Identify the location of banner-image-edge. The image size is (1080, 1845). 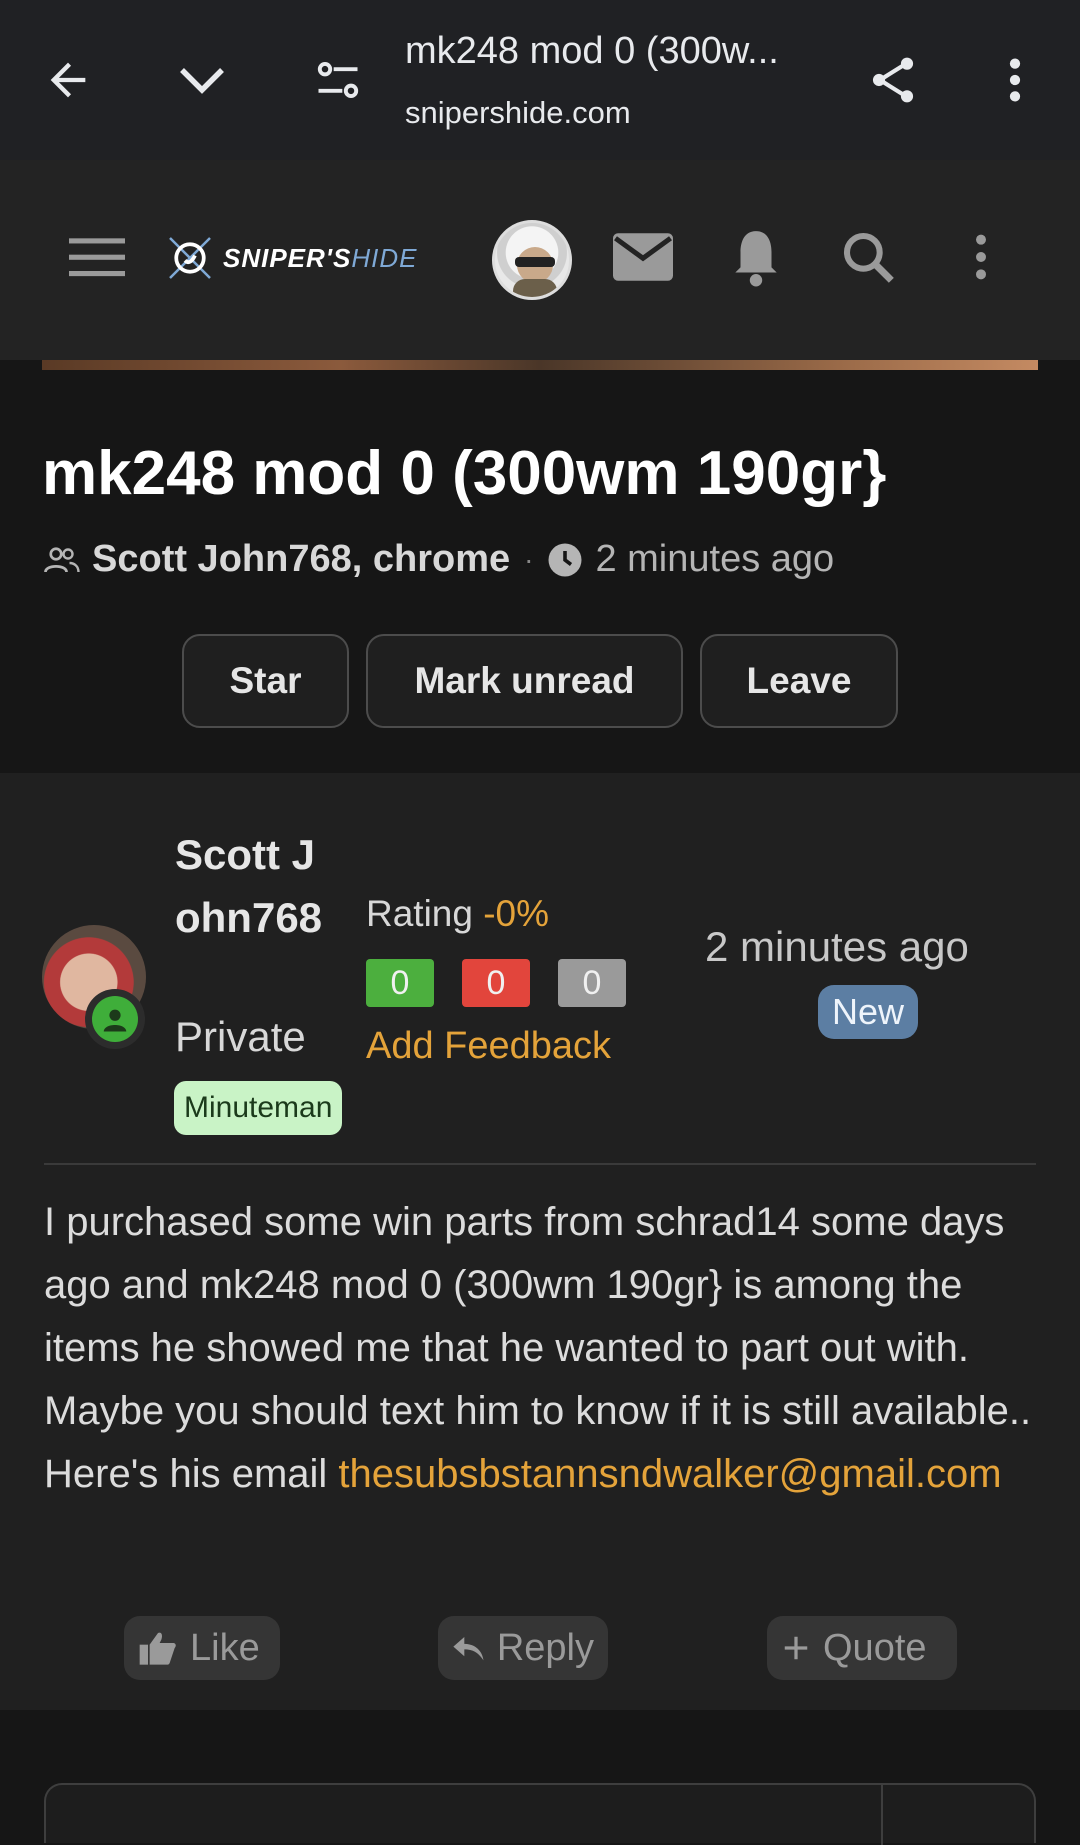
(540, 365).